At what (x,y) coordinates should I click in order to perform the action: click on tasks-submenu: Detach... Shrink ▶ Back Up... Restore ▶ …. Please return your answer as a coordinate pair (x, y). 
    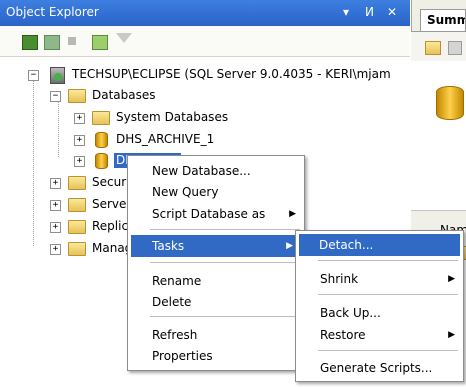
    Looking at the image, I should click on (379, 306).